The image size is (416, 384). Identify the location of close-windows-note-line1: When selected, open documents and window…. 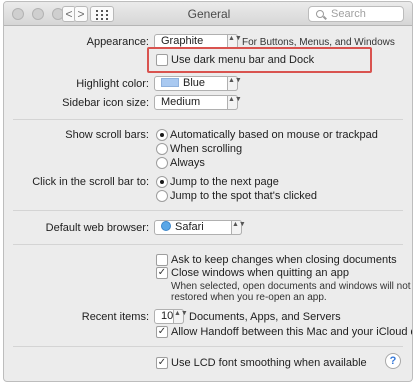
(292, 286).